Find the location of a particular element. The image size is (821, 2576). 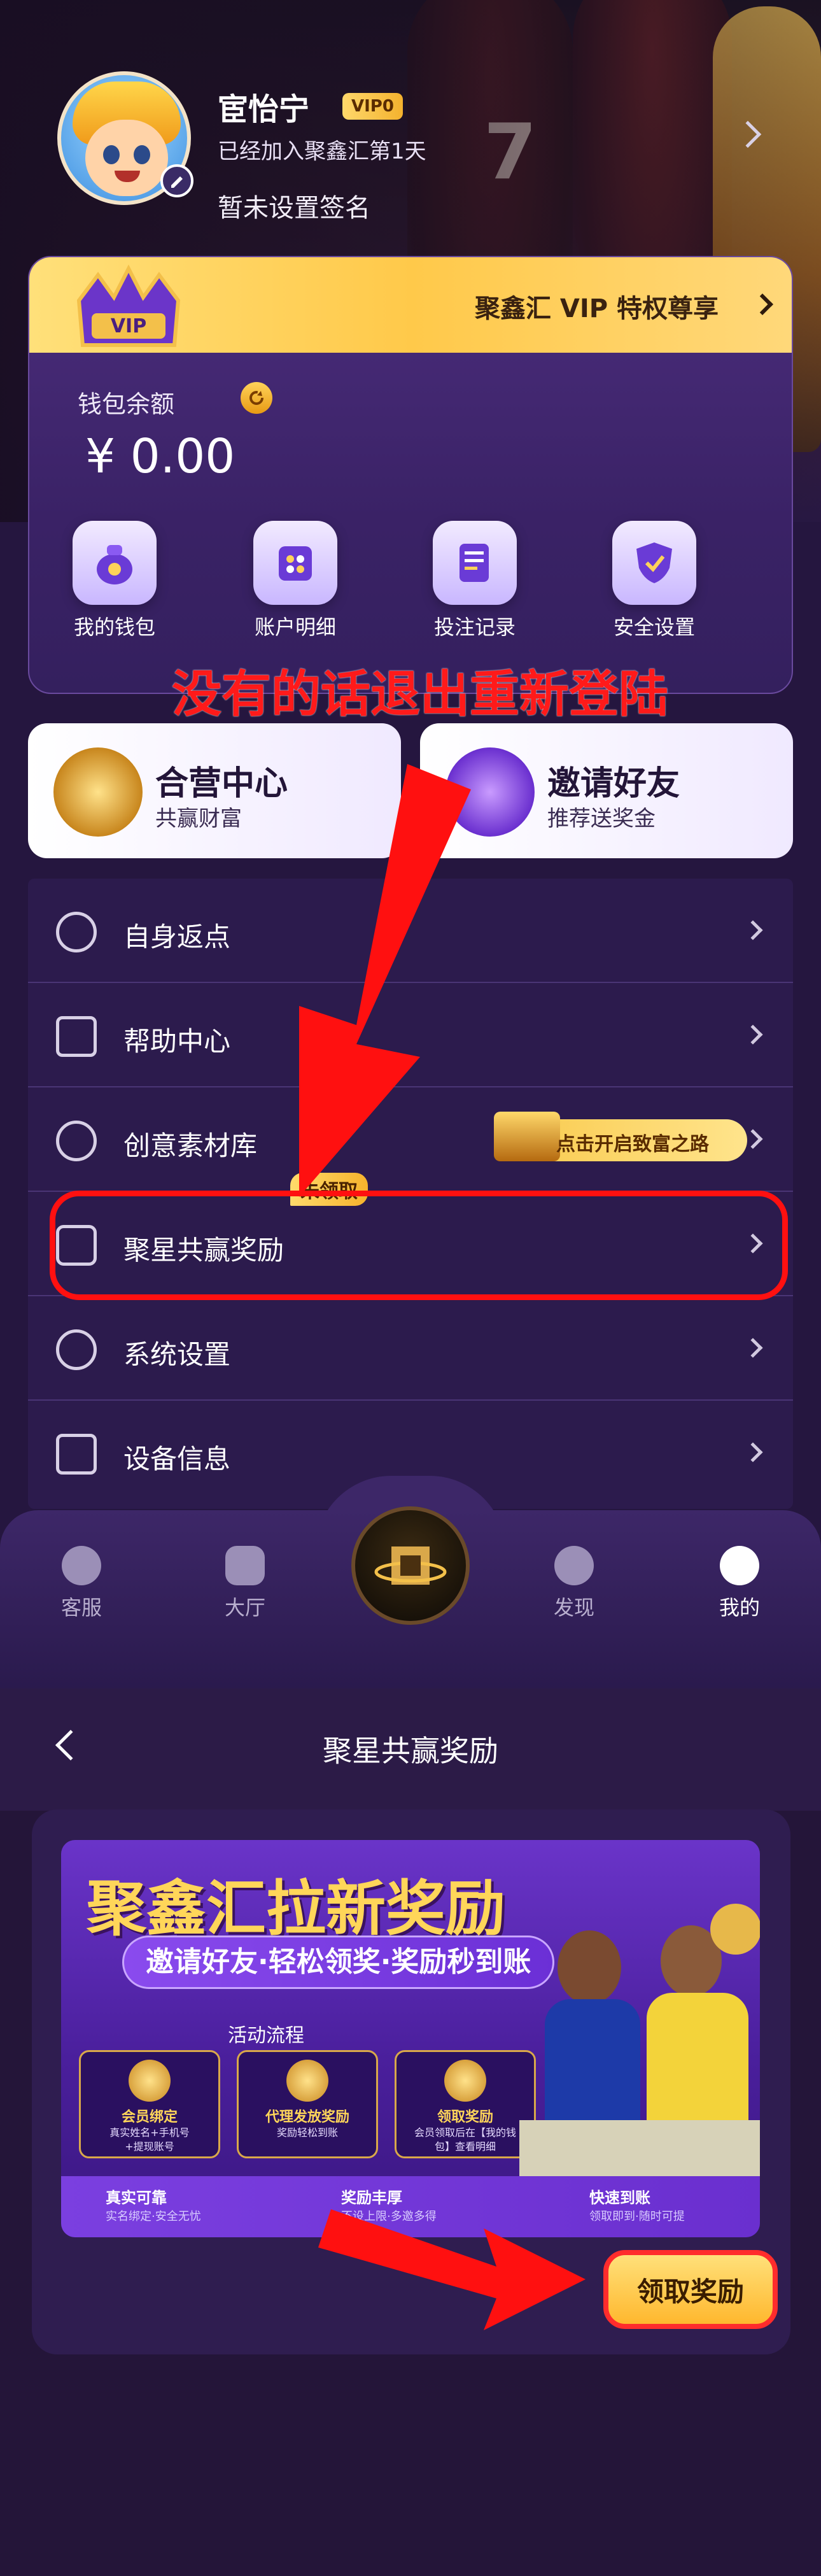

footer-fast-arrival: 快速到账 领取即到·随时可提 is located at coordinates (637, 2206).